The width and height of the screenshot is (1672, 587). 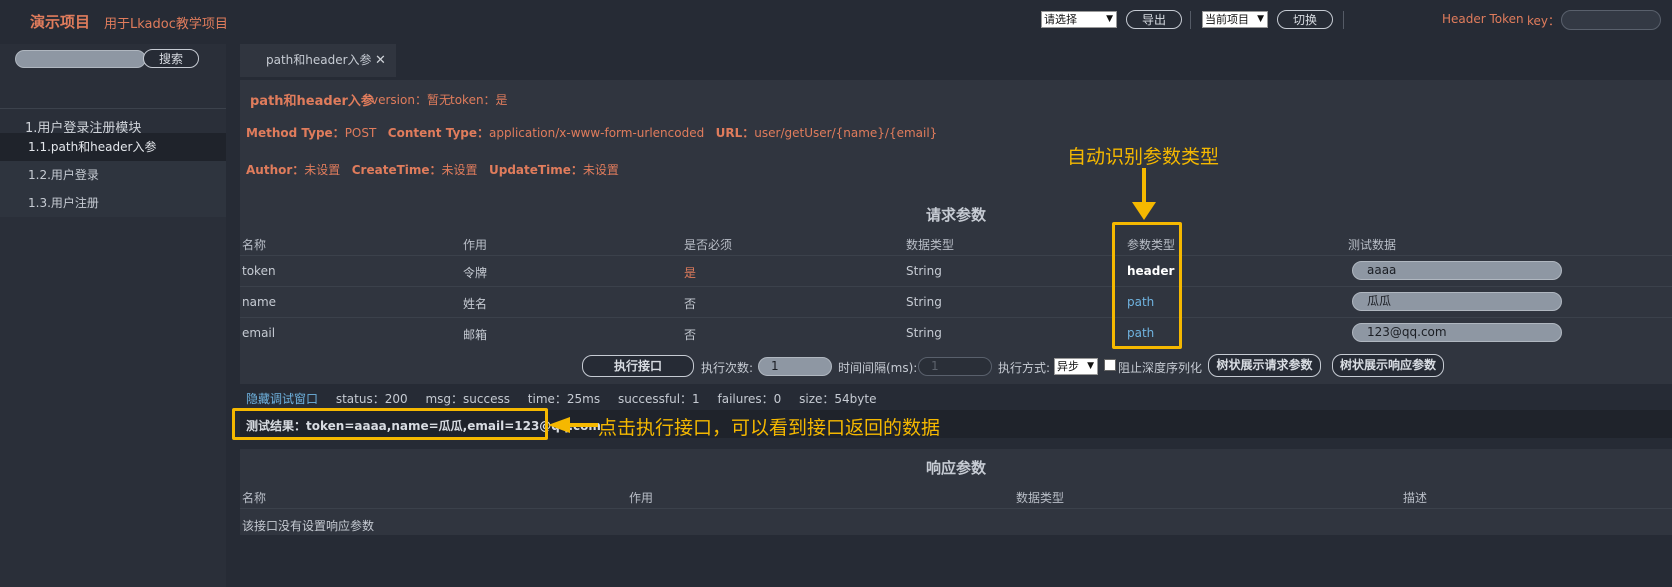 What do you see at coordinates (308, 526) in the screenshot?
I see `empty-response-message: 该接口没有设置响应参数` at bounding box center [308, 526].